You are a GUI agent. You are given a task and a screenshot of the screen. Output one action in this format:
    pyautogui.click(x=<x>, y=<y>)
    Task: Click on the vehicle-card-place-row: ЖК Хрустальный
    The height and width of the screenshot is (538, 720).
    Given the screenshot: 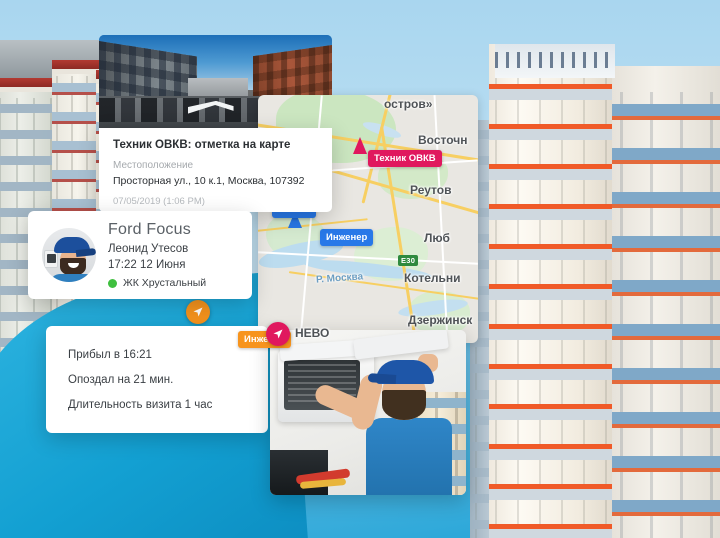 What is the action you would take?
    pyautogui.click(x=157, y=283)
    